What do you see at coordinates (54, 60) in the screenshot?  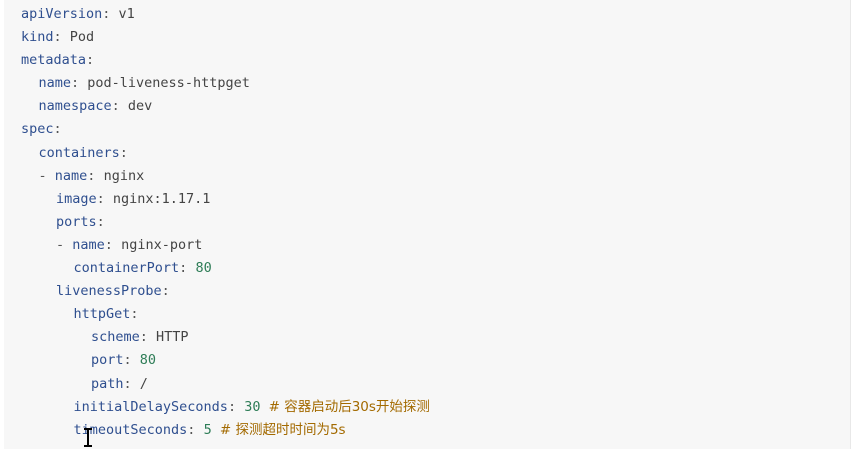 I see `yaml-key: metadata` at bounding box center [54, 60].